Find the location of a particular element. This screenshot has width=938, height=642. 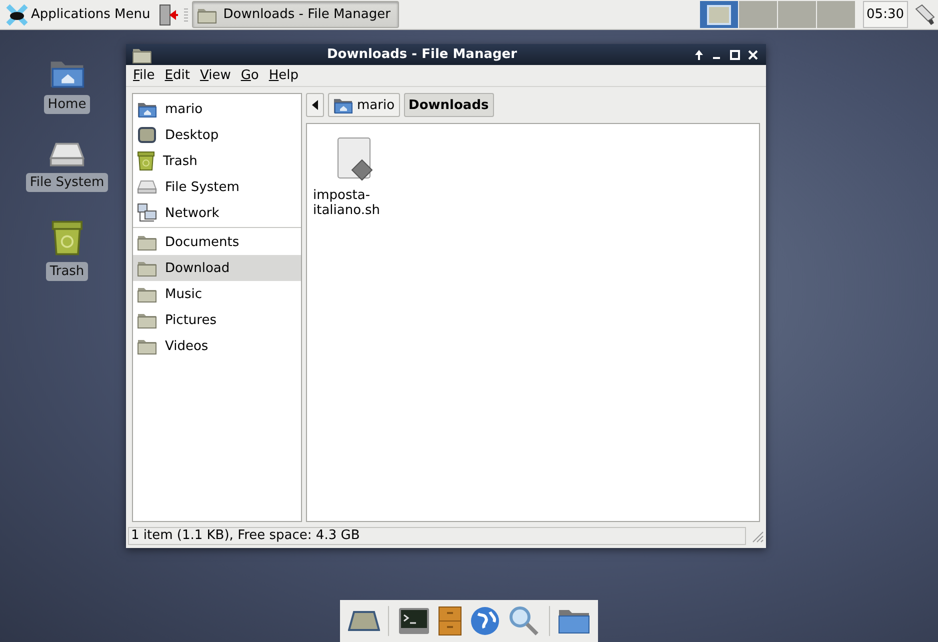

desktop-icon-label: Trash is located at coordinates (67, 271).